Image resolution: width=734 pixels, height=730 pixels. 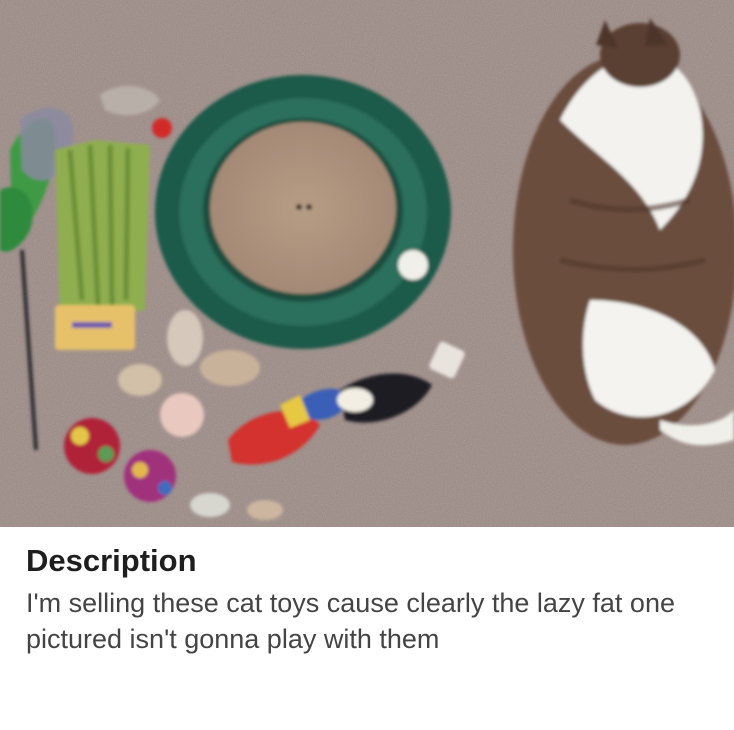 I want to click on description-heading: Description, so click(x=111, y=560).